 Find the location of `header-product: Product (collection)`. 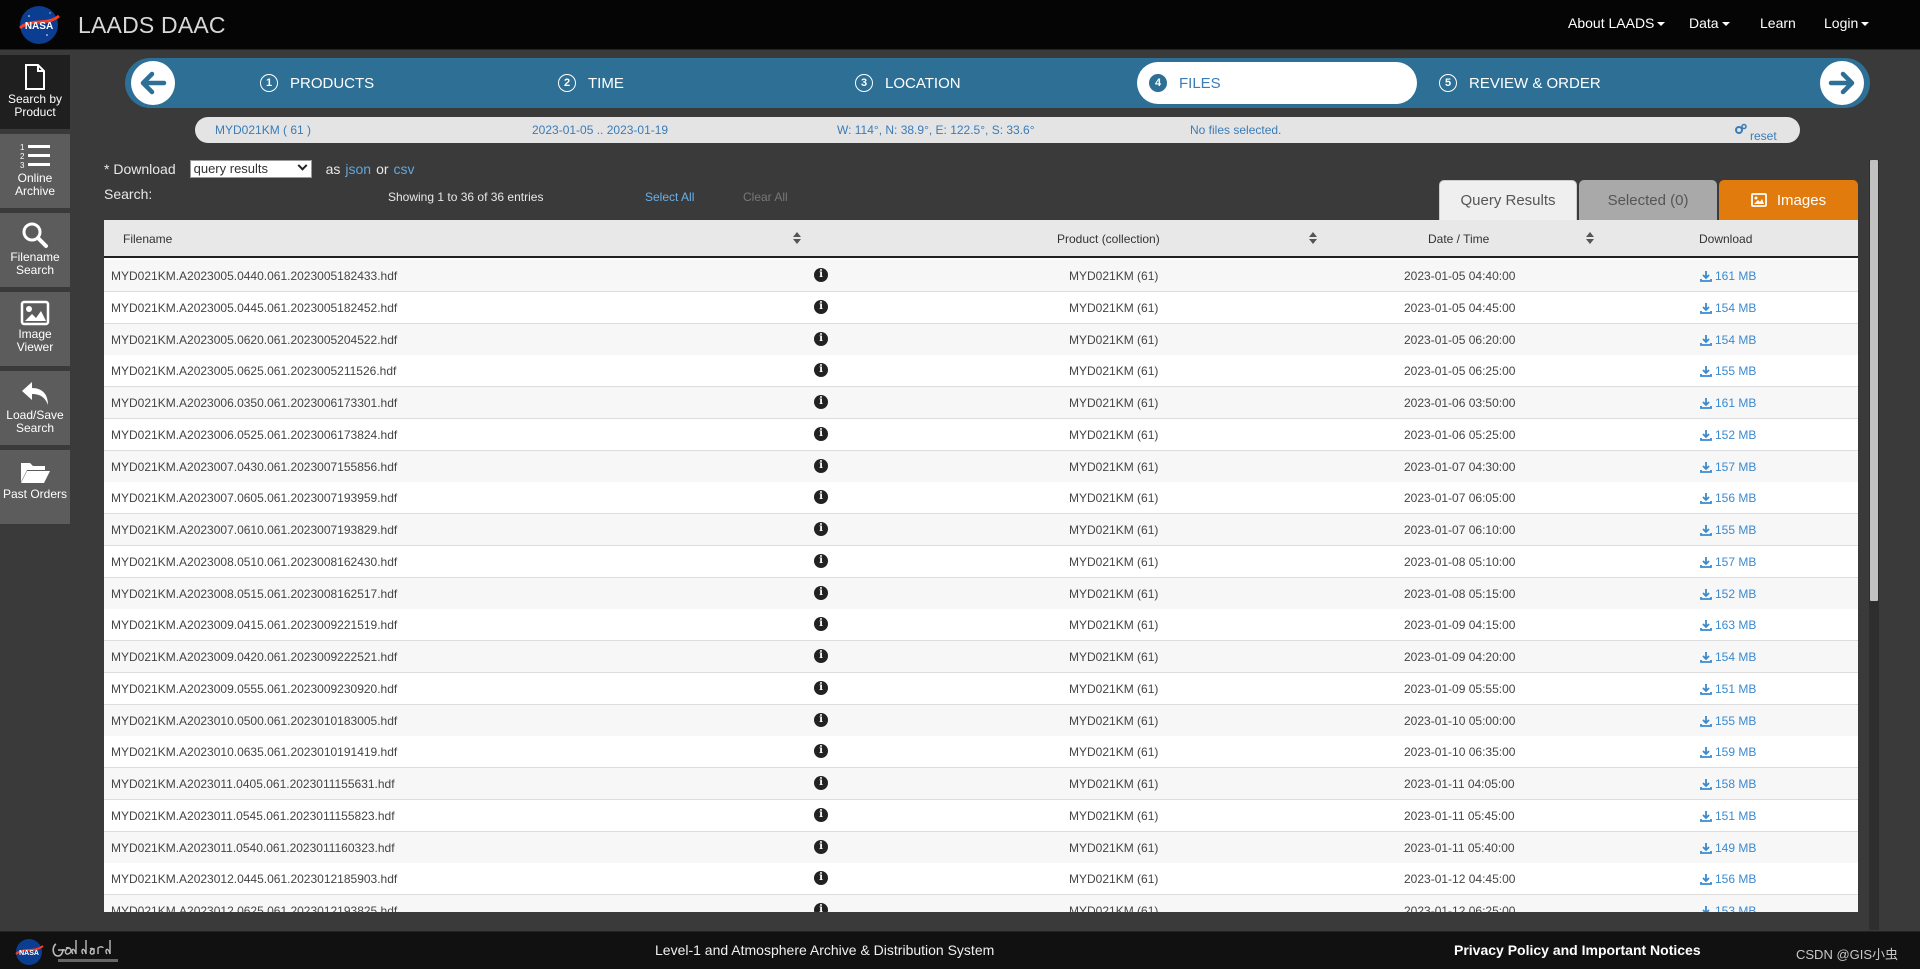

header-product: Product (collection) is located at coordinates (1108, 239).